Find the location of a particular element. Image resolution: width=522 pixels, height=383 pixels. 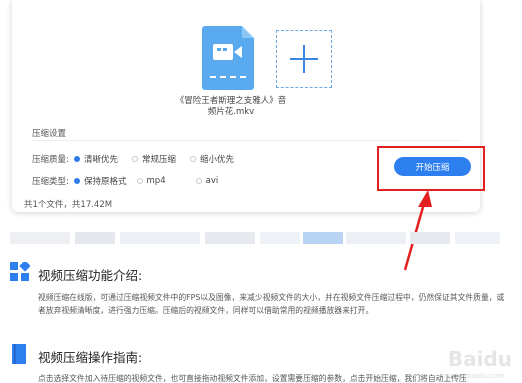

type-option-original: 保持原格式 is located at coordinates (100, 181).